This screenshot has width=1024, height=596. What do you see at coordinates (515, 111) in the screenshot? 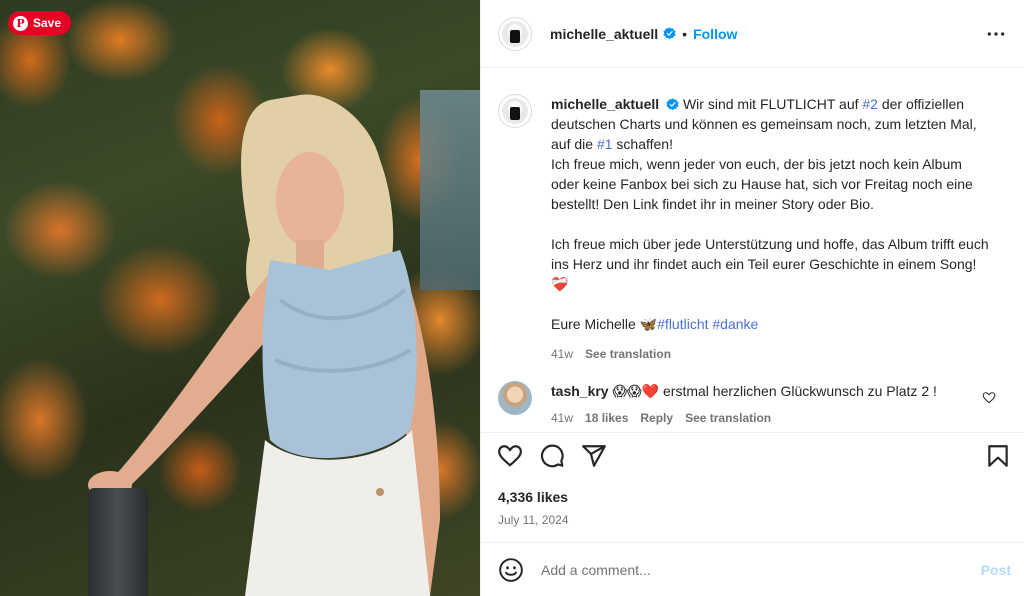
I see `caption-avatar` at bounding box center [515, 111].